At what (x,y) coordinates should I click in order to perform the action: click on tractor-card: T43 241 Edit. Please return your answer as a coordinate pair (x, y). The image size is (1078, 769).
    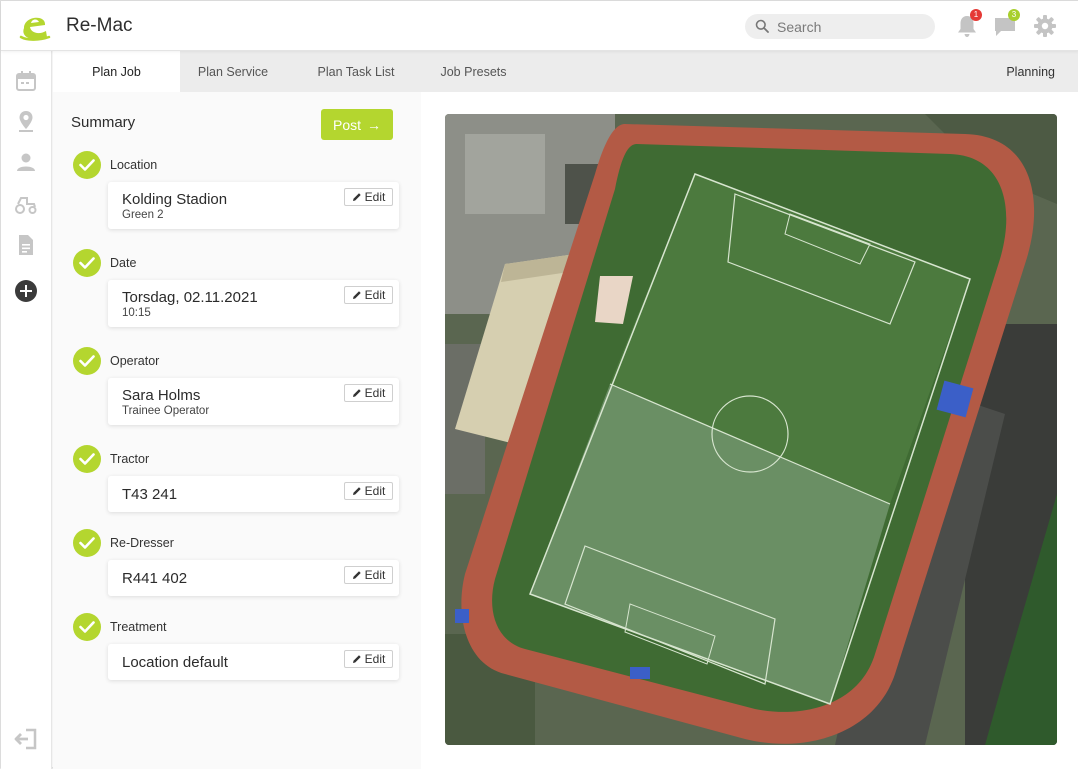
    Looking at the image, I should click on (253, 494).